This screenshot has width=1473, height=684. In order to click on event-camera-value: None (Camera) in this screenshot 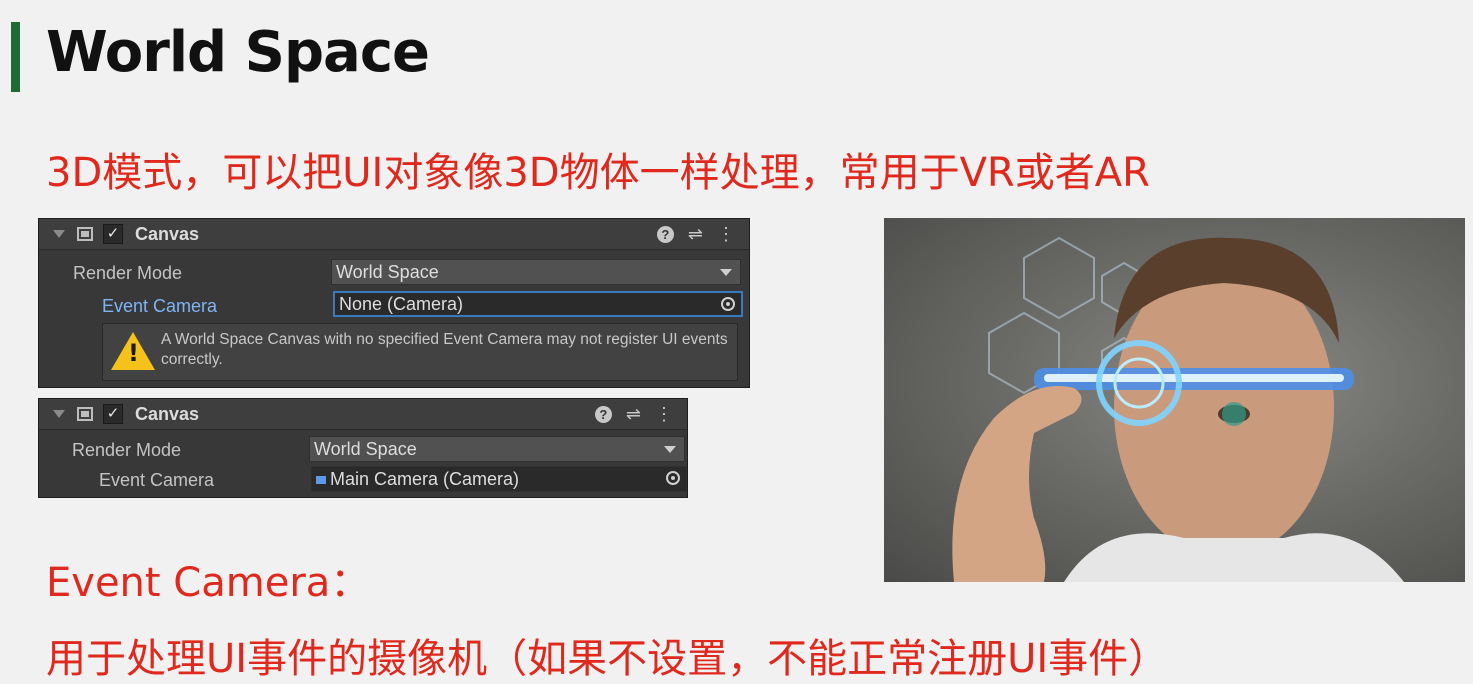, I will do `click(401, 304)`.